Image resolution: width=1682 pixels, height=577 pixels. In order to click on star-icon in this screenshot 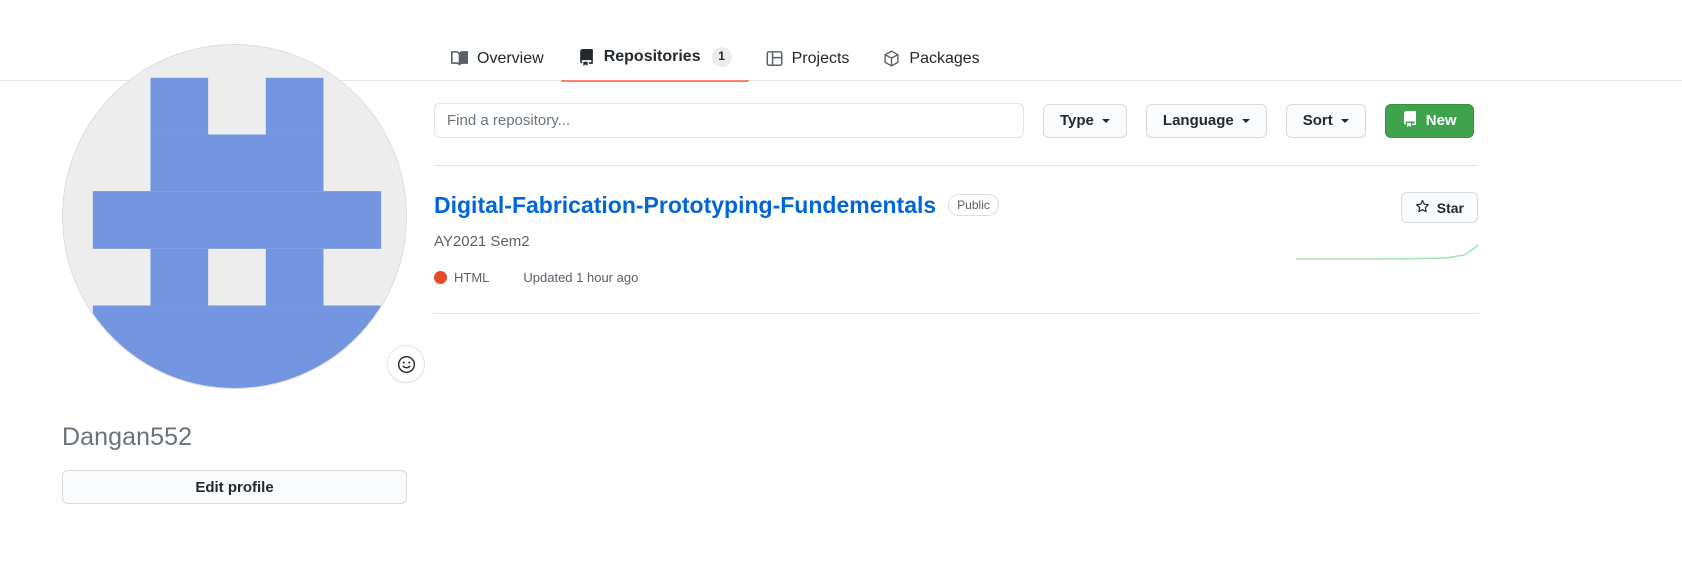, I will do `click(1422, 208)`.